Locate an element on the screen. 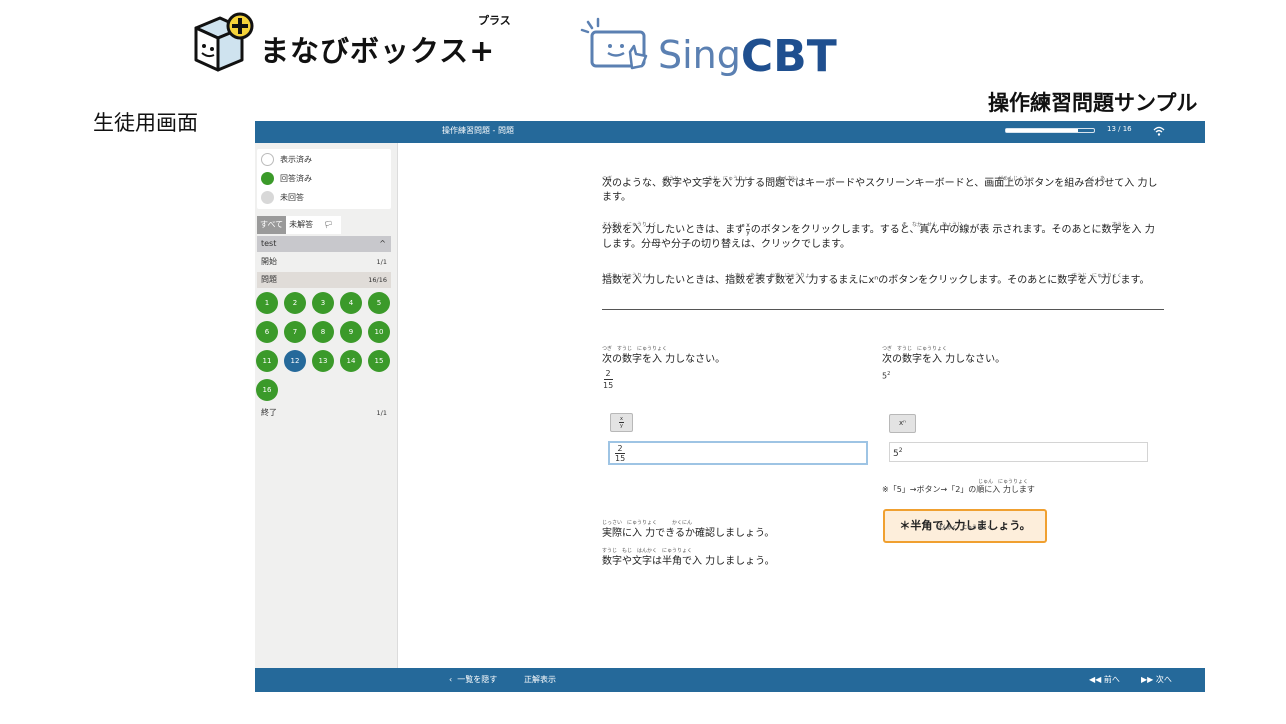 The width and height of the screenshot is (1286, 724). show-answer-button: 正解表示 is located at coordinates (540, 679).